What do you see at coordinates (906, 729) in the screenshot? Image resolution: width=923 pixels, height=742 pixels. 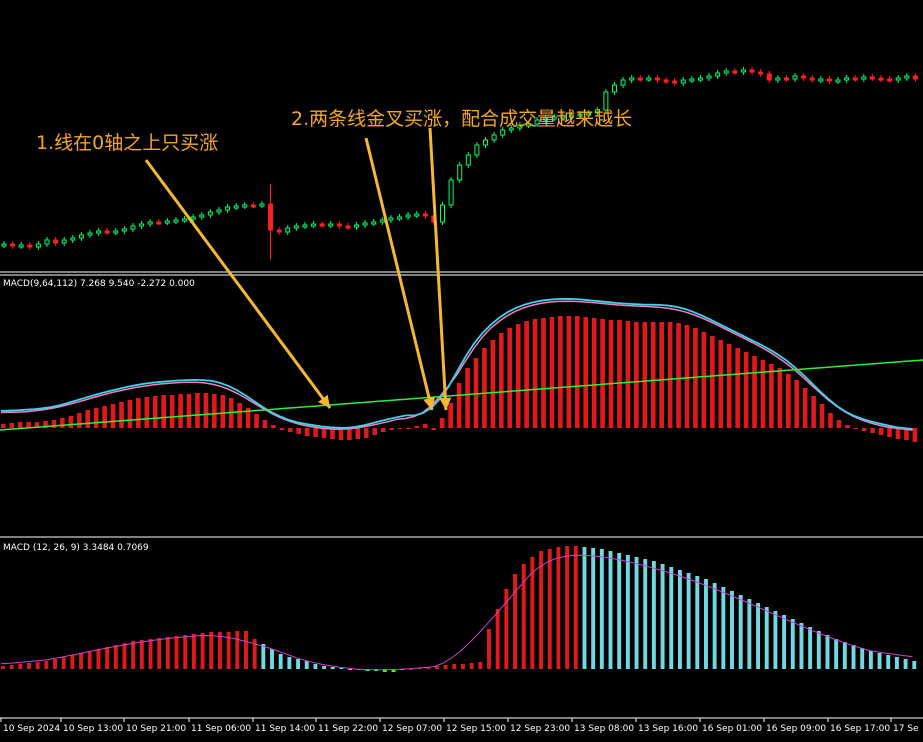 I see `time-axis-label: 17 Se` at bounding box center [906, 729].